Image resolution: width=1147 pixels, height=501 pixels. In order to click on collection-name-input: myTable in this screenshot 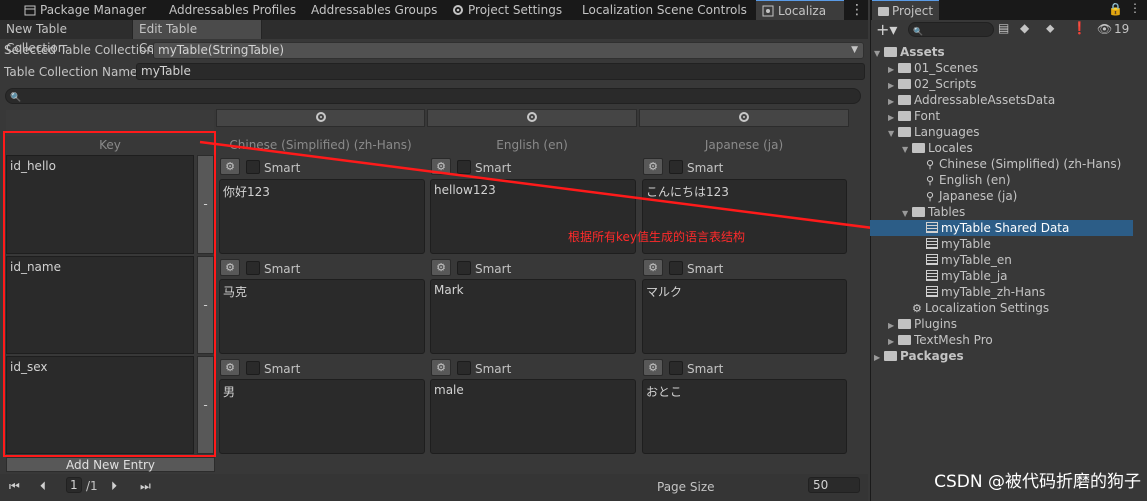, I will do `click(500, 71)`.